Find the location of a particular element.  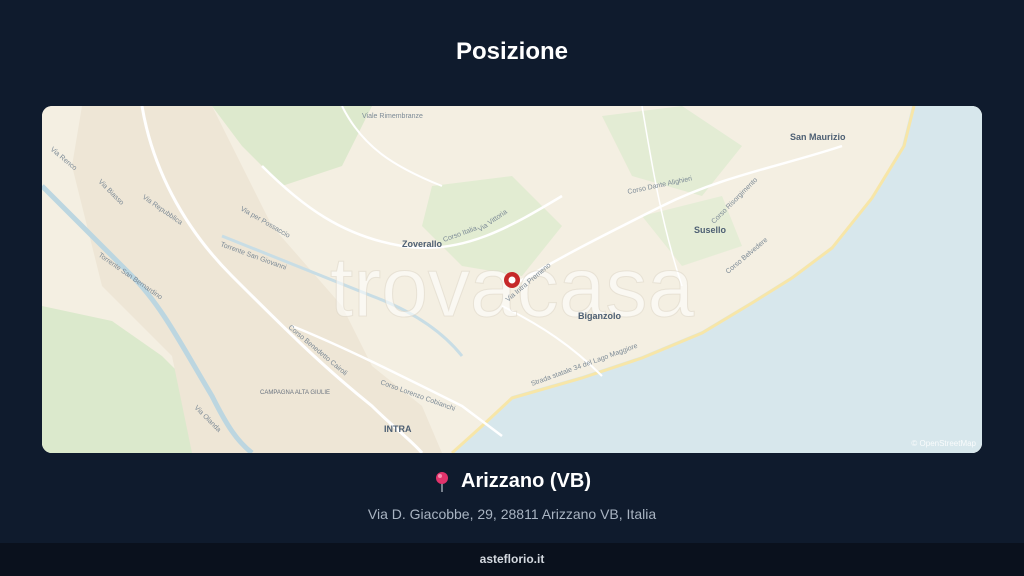

location-marker-icon is located at coordinates (512, 280).